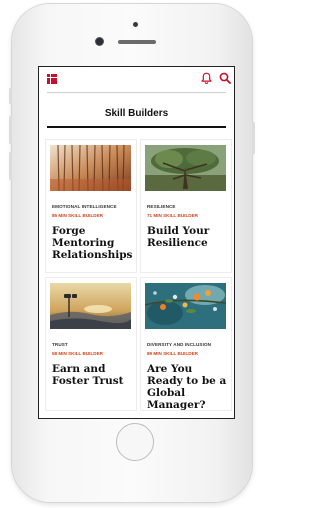 The width and height of the screenshot is (320, 508). Describe the element at coordinates (136, 113) in the screenshot. I see `page-title: Skill Builders` at that location.